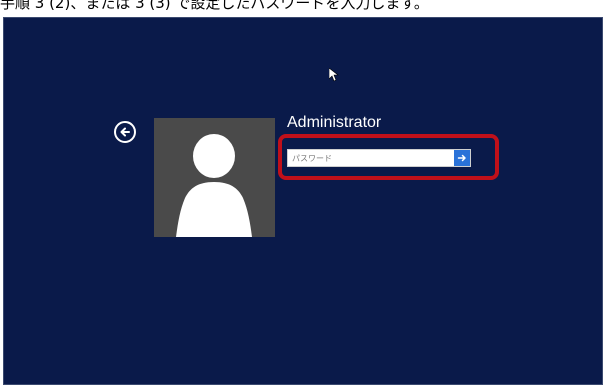 The width and height of the screenshot is (606, 387). I want to click on submit-button, so click(462, 158).